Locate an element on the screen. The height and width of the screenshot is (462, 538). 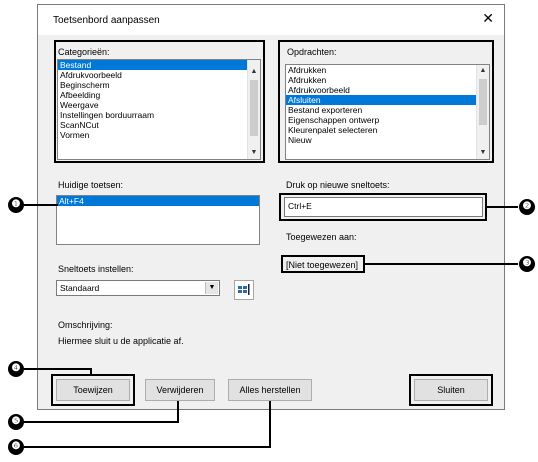
callout-4: ❹ is located at coordinates (16, 369).